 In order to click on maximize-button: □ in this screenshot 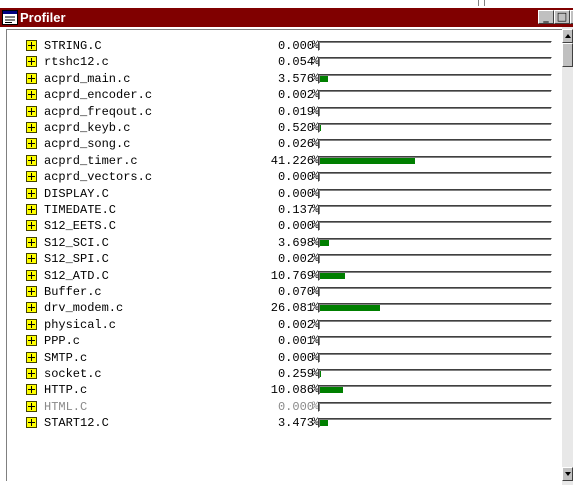, I will do `click(562, 17)`.